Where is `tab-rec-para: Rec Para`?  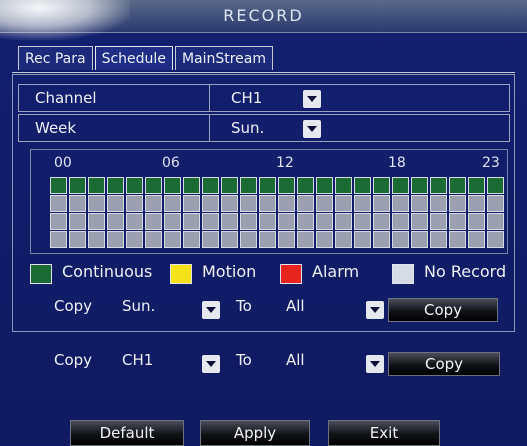
tab-rec-para: Rec Para is located at coordinates (55, 58).